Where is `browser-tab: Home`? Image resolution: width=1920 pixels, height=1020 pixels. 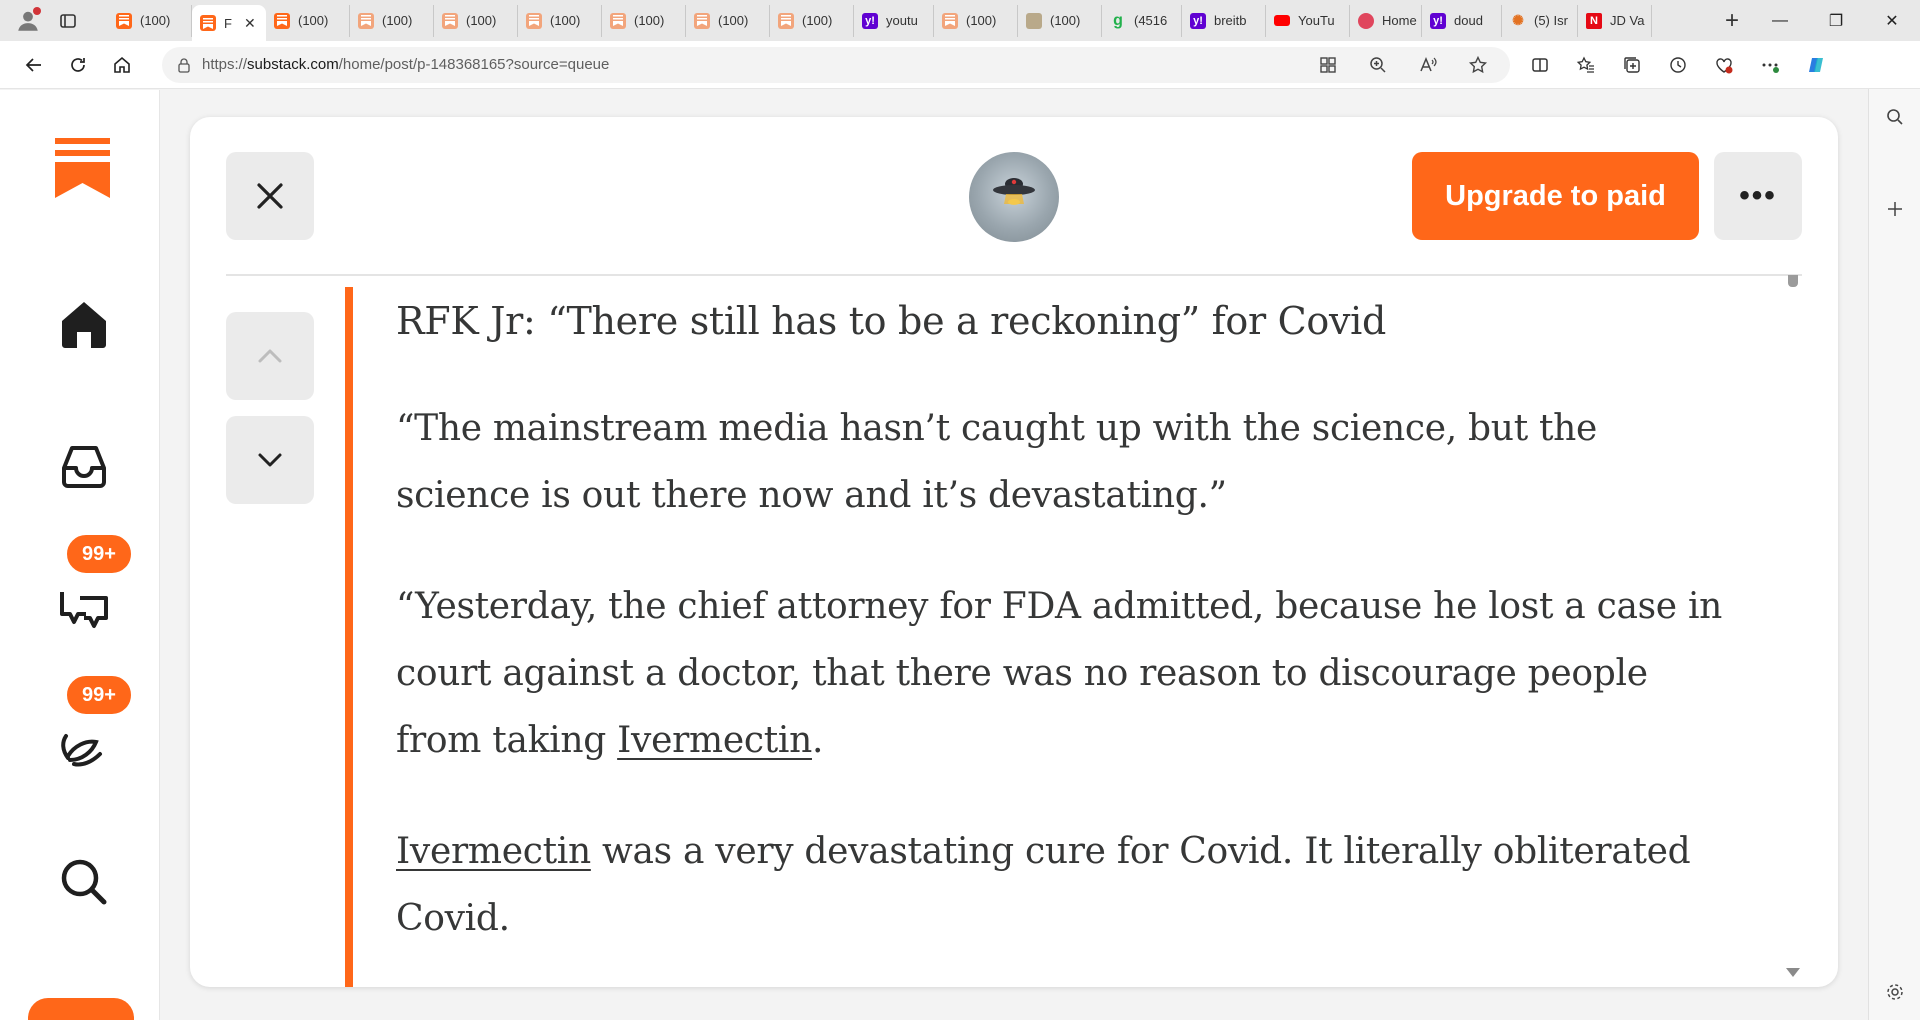
browser-tab: Home is located at coordinates (1386, 20).